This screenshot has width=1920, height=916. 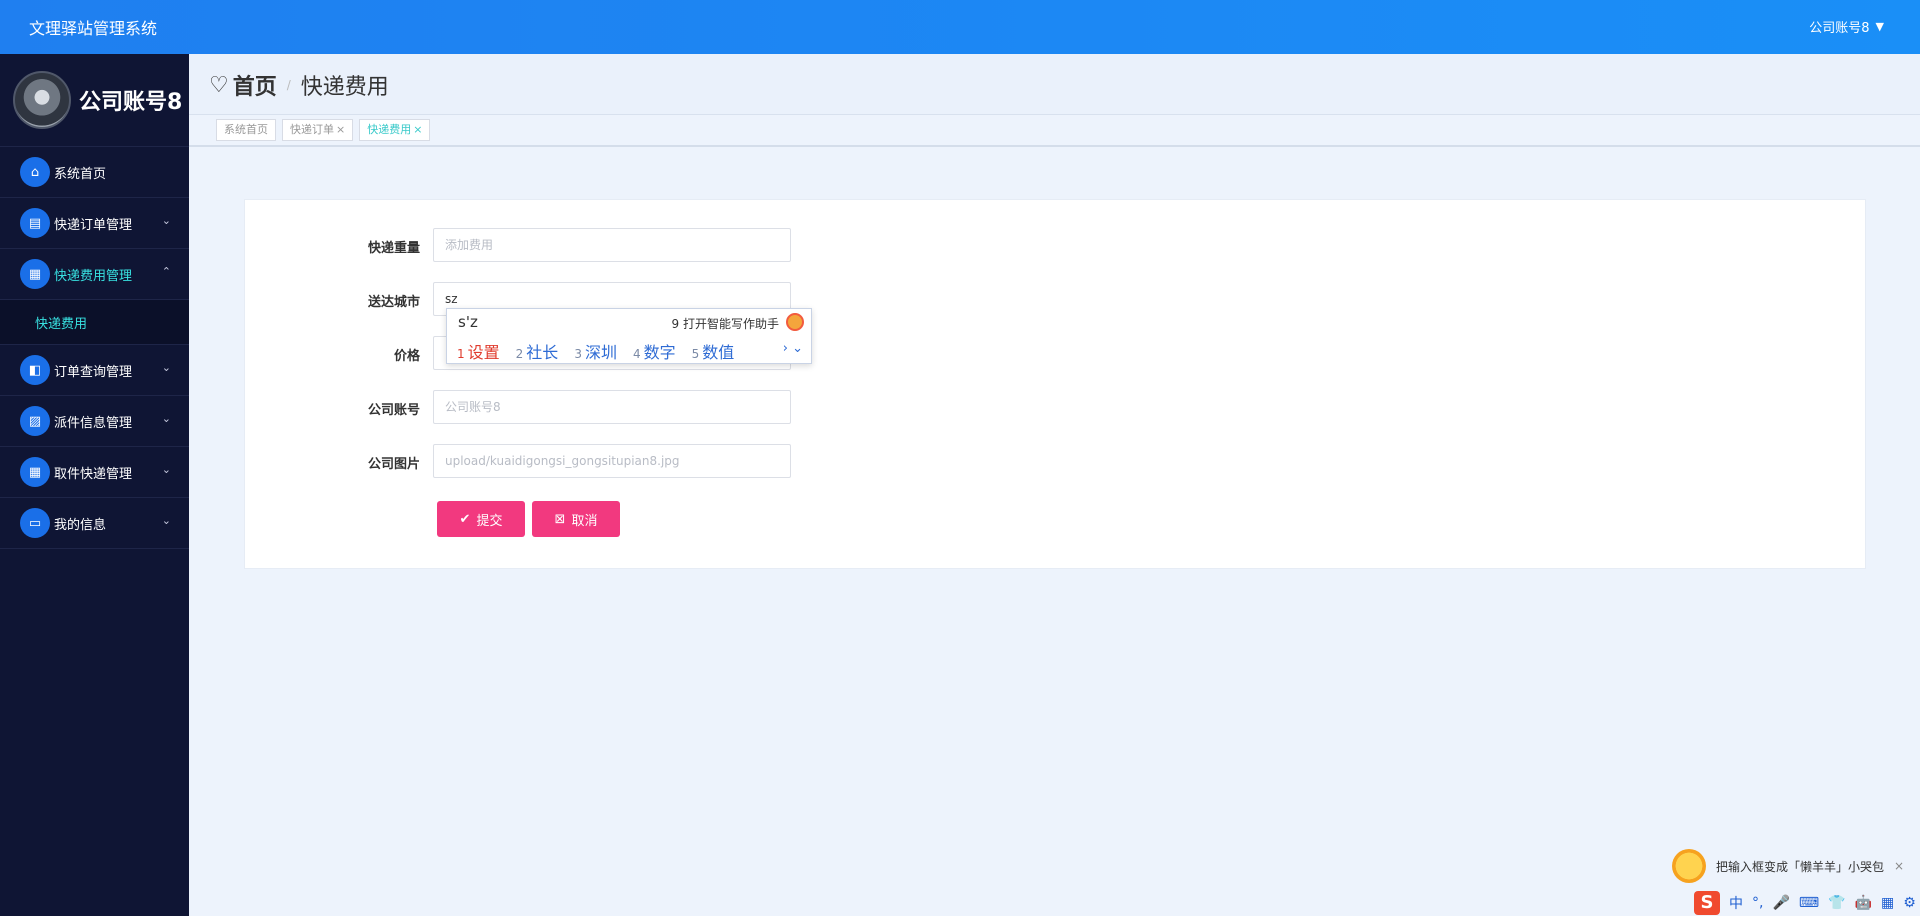 I want to click on ime-candidates: 1 设置 2 社长 3 深圳 4 数字 5 数值, so click(x=595, y=351).